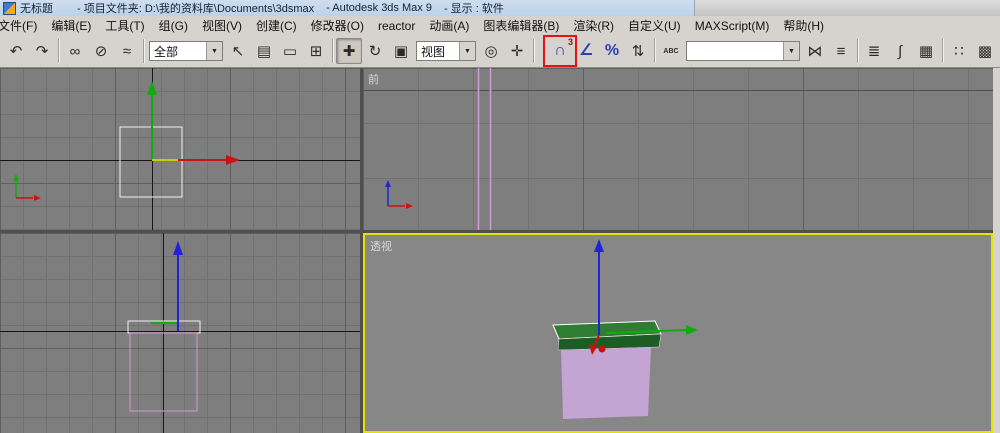  Describe the element at coordinates (276, 25) in the screenshot. I see `menu-item-create: 创建(C)` at that location.